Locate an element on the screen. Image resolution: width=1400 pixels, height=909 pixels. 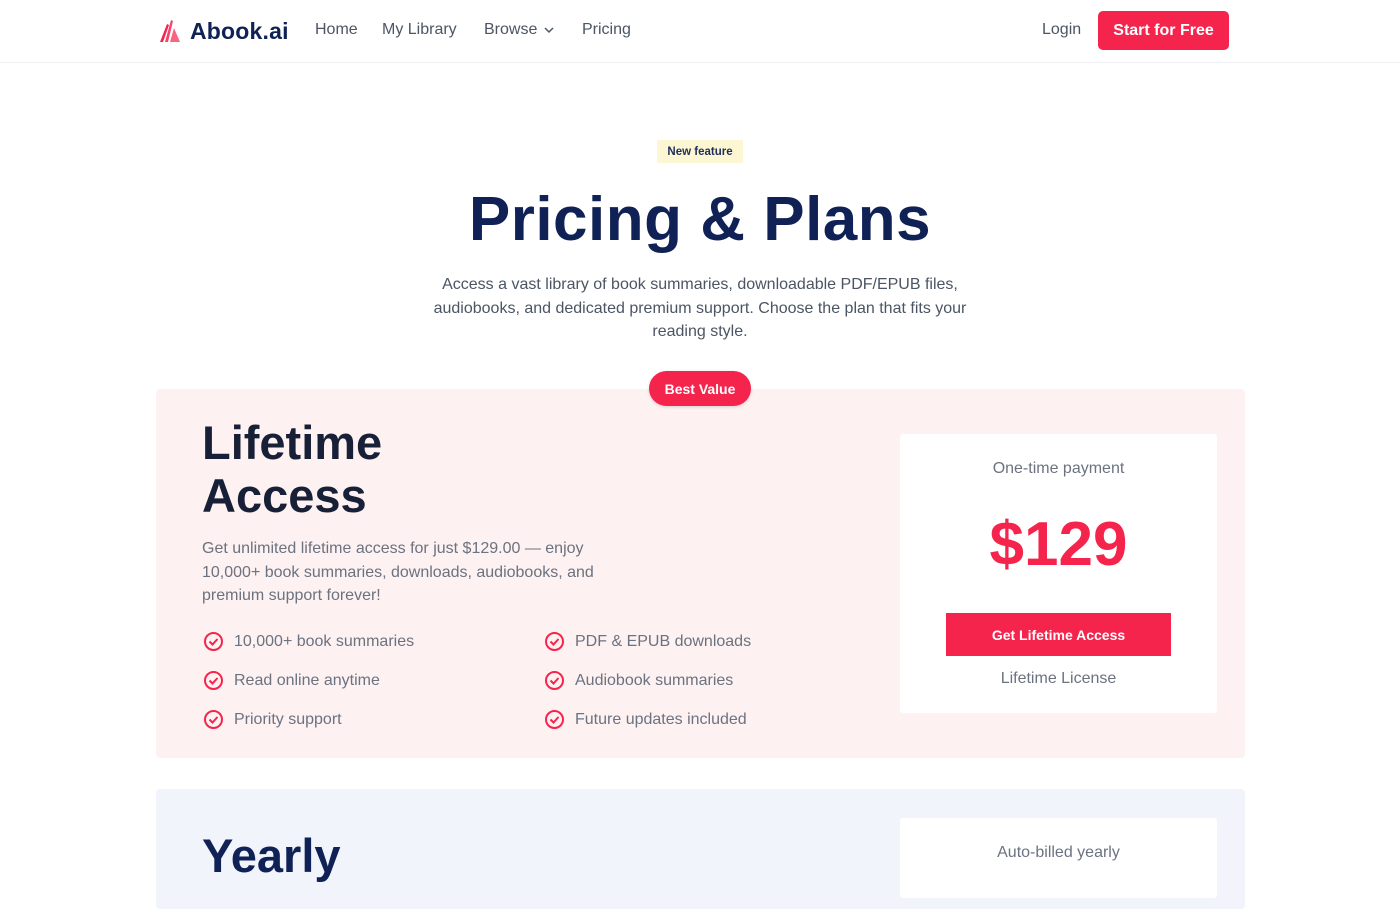
start-free-button: Start for Free is located at coordinates (1163, 30).